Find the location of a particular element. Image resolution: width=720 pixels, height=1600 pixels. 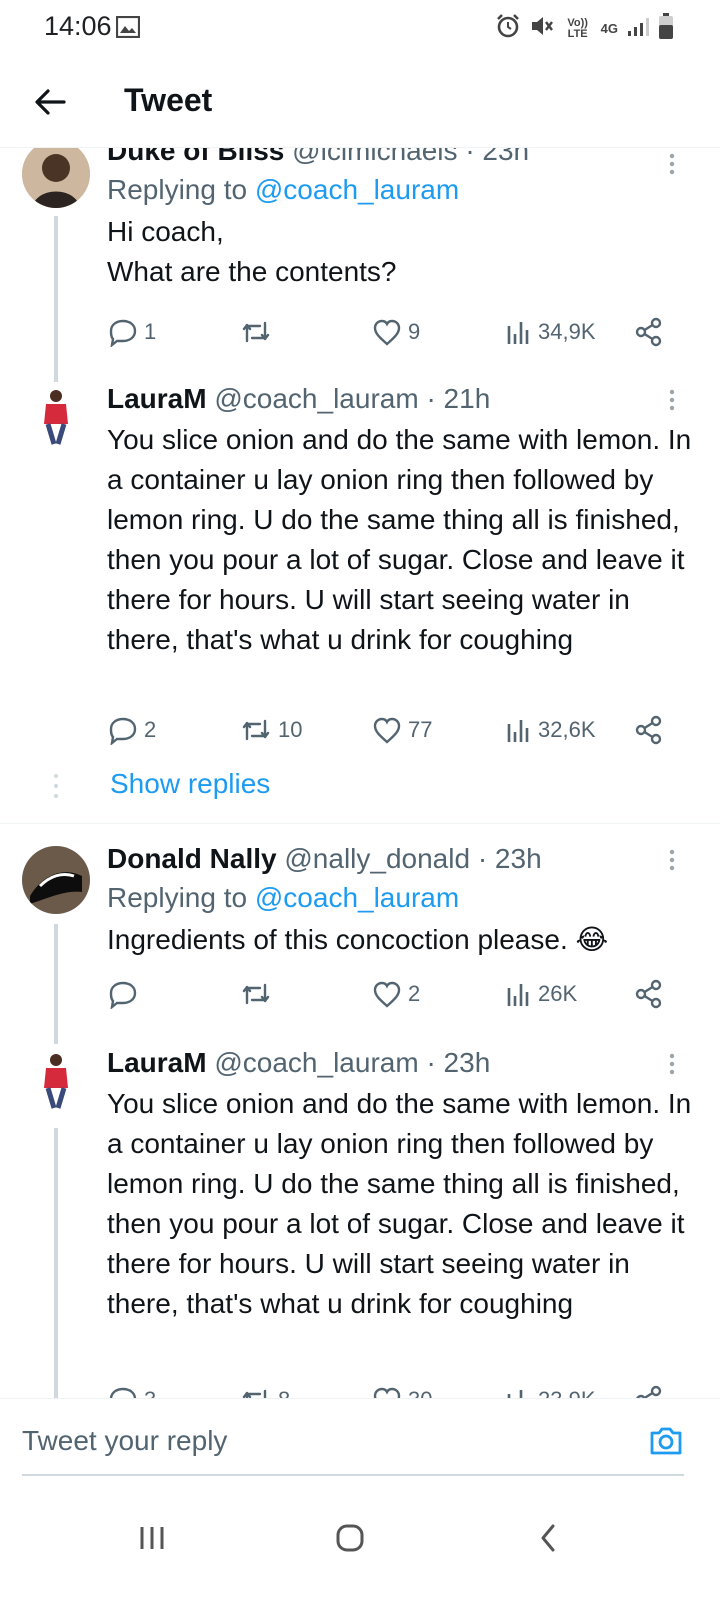

gallery-icon is located at coordinates (128, 29).